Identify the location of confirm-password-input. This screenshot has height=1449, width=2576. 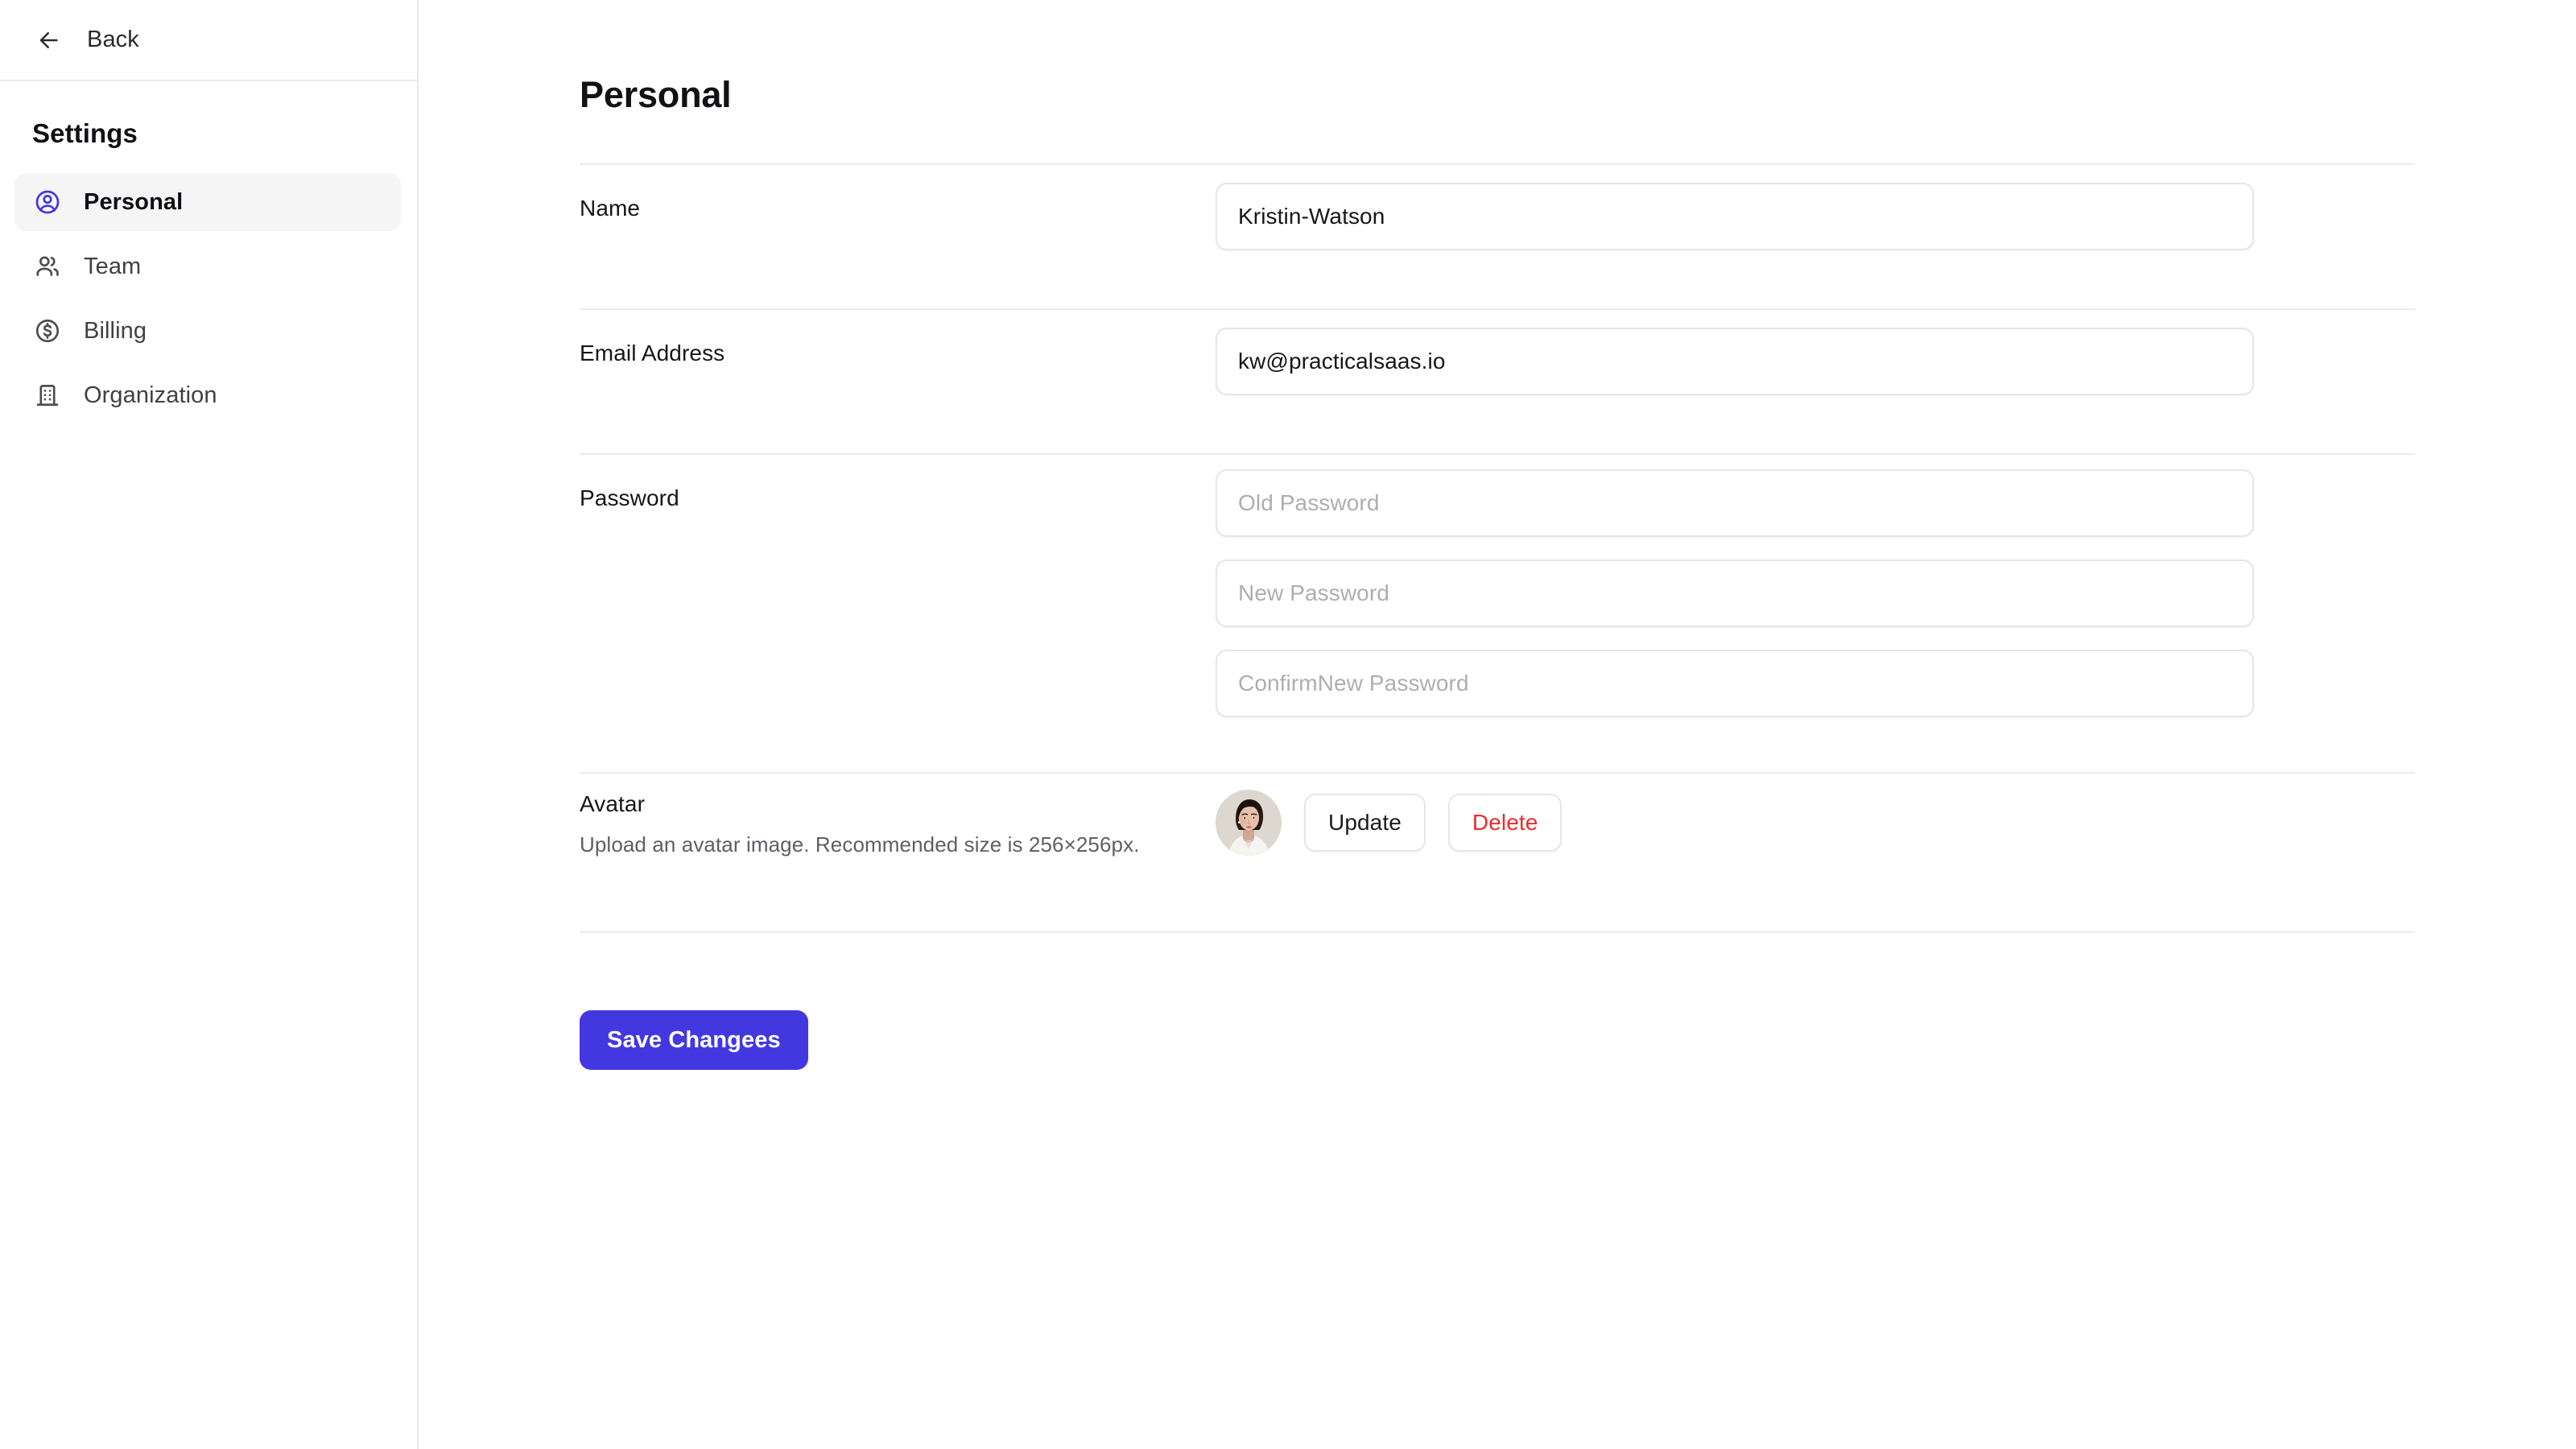
(1735, 683).